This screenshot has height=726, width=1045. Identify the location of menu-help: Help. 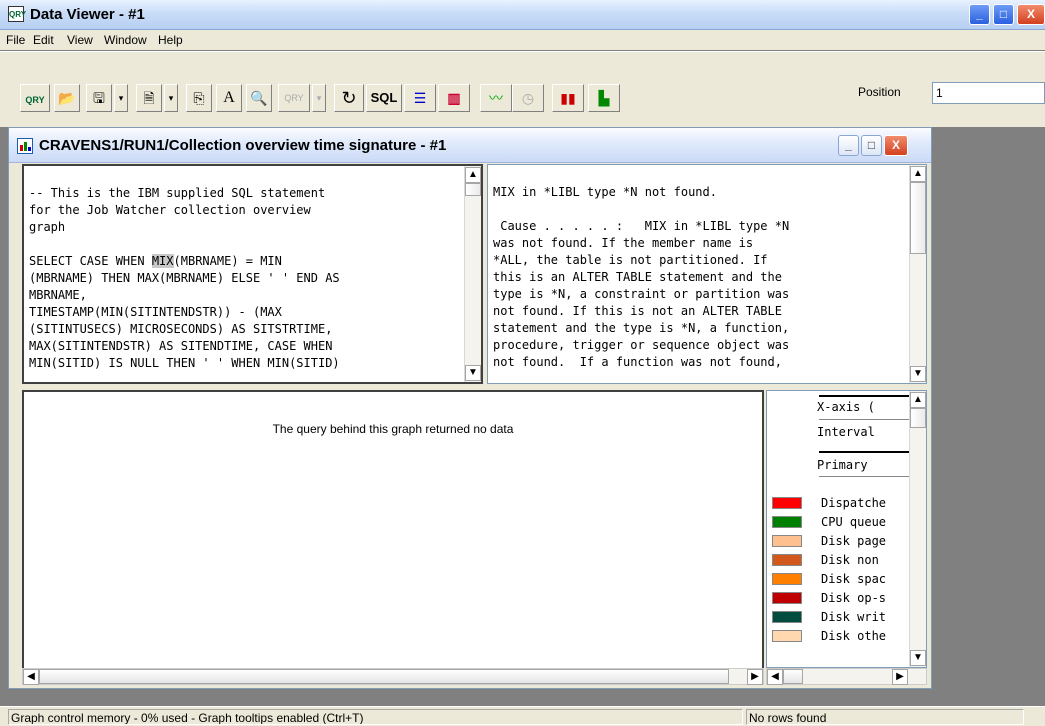
(170, 40).